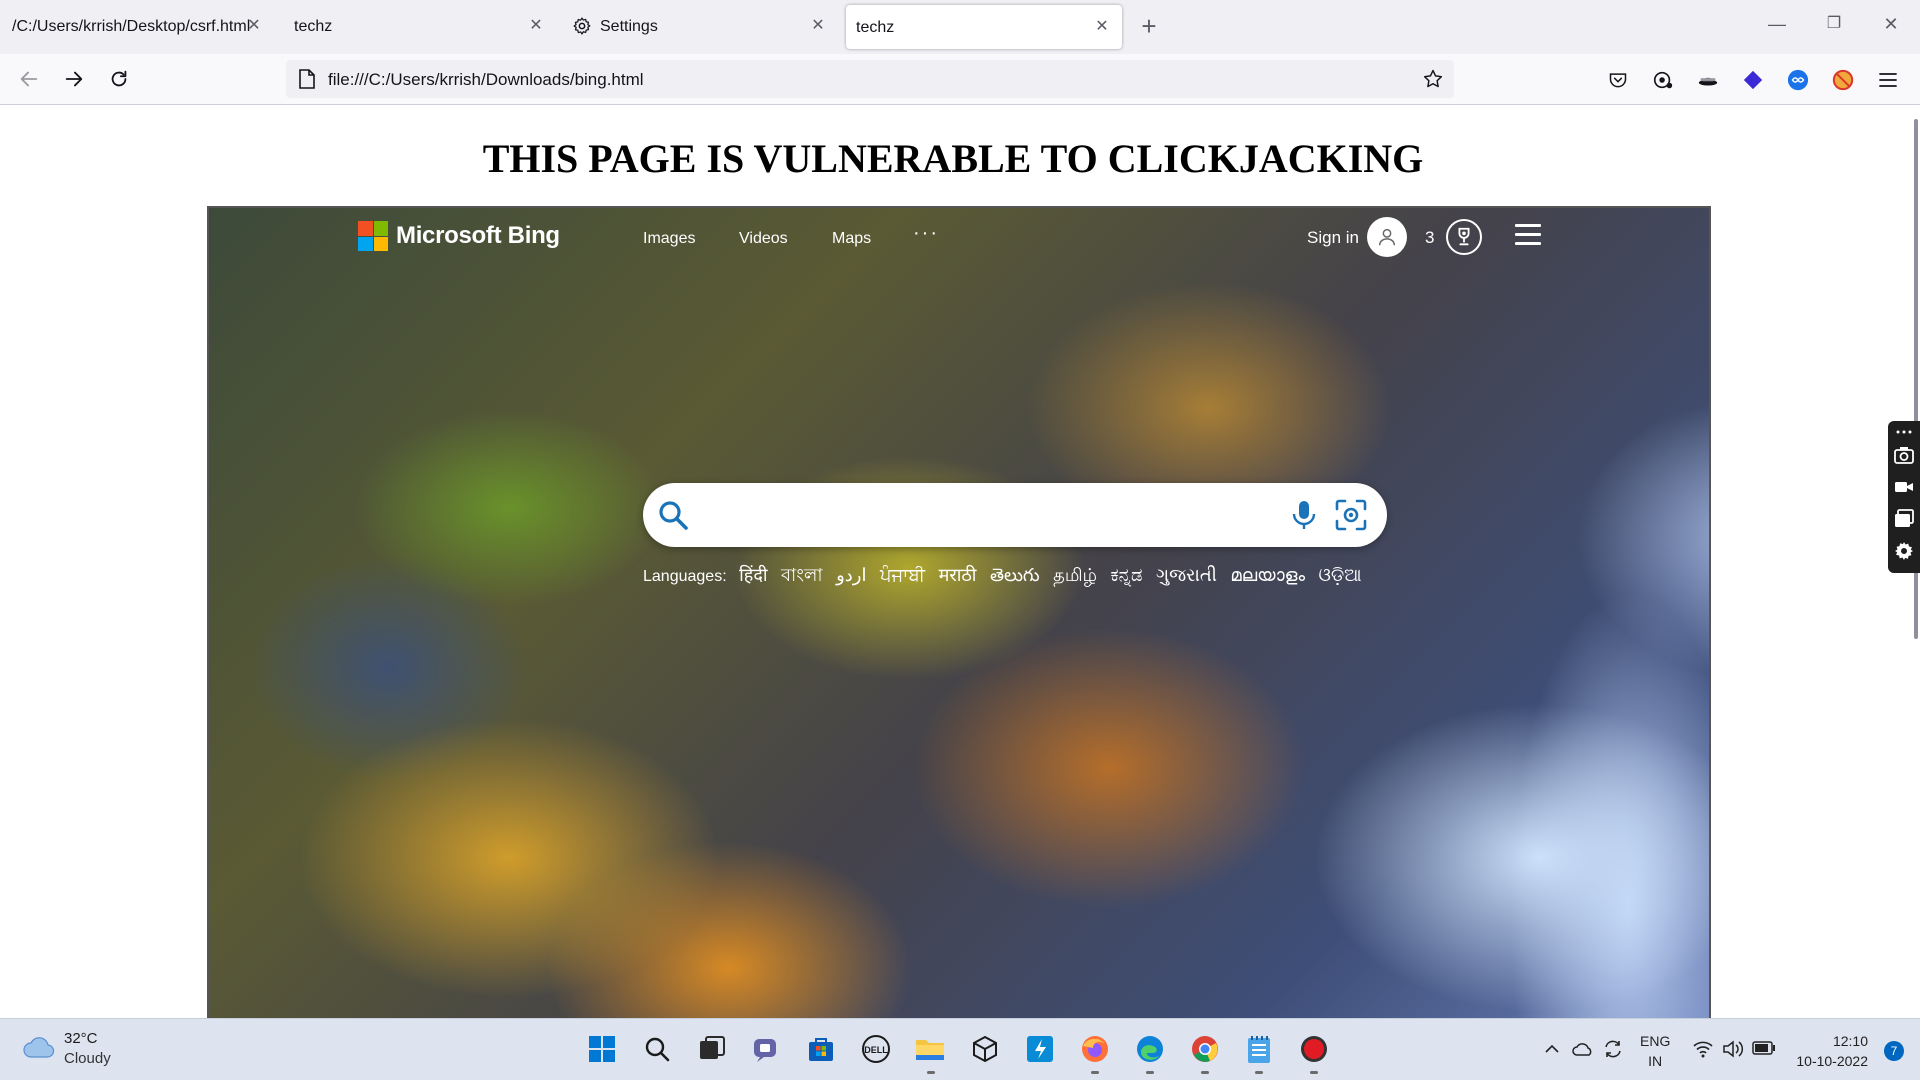 This screenshot has width=1920, height=1080. What do you see at coordinates (39, 1047) in the screenshot?
I see `cloudy-weather-icon` at bounding box center [39, 1047].